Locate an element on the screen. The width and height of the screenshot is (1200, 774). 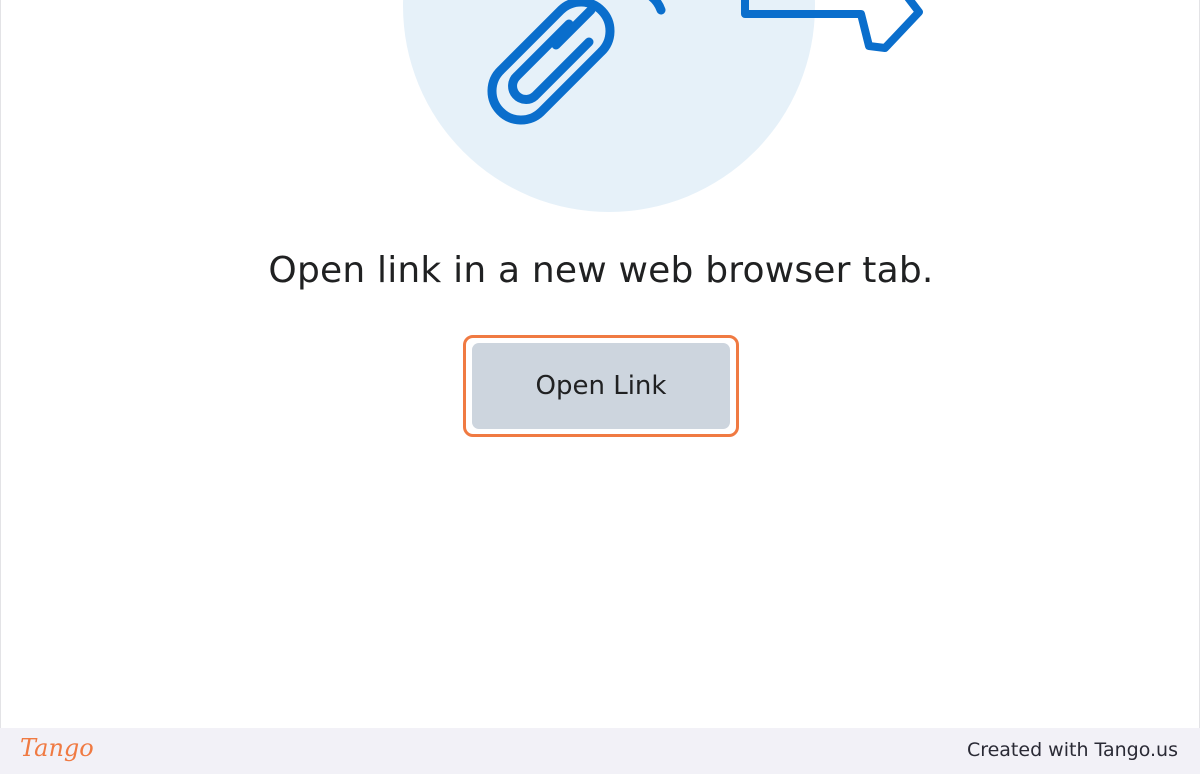
open-link-button: Open Link is located at coordinates (601, 386).